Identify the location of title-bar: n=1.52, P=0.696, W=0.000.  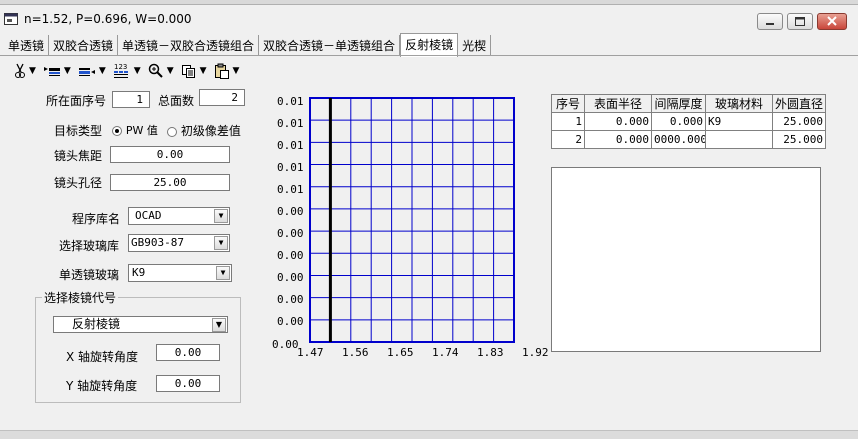
(429, 19).